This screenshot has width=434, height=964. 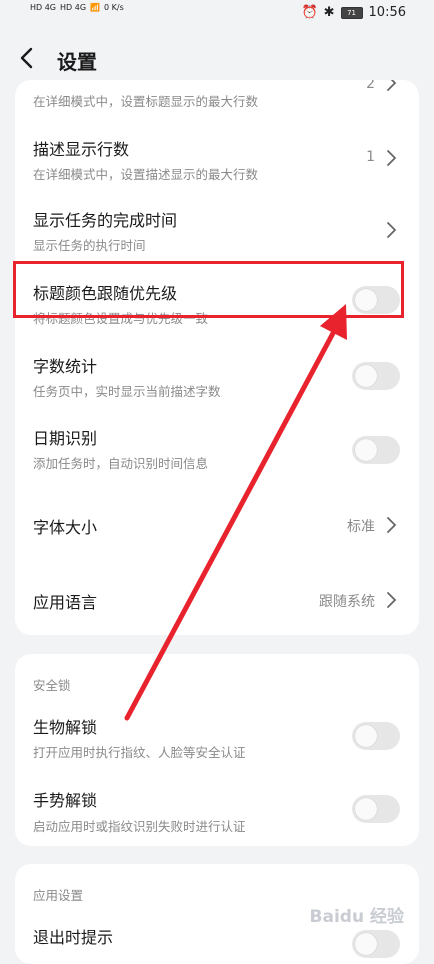 I want to click on row-subtitle: 显示任务的执行时间, so click(x=89, y=245).